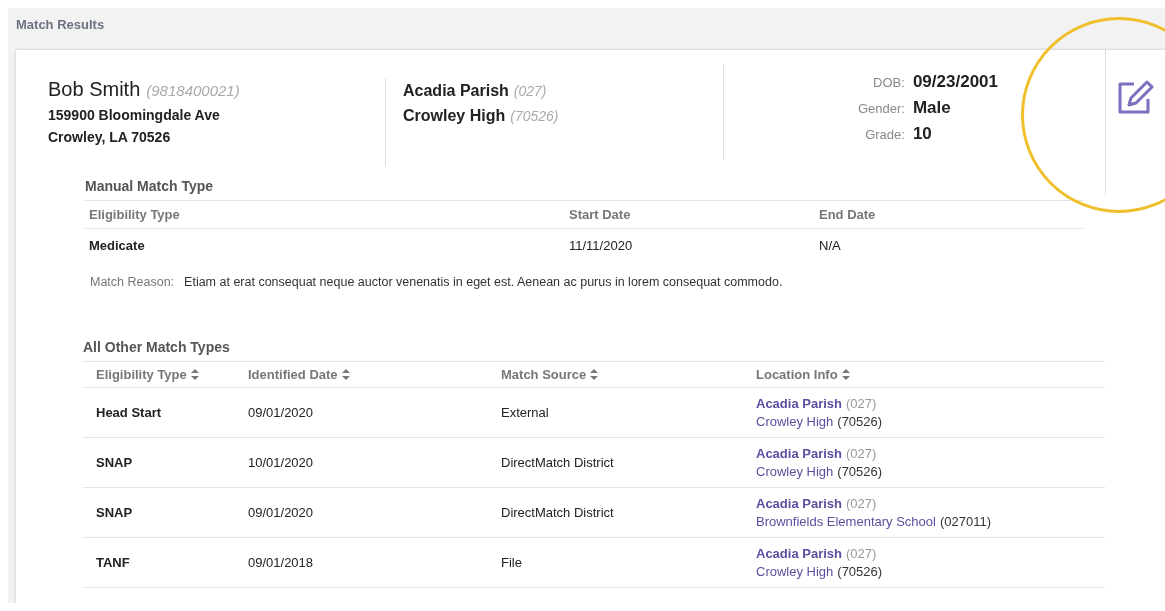  I want to click on table-cell-text: N/A, so click(830, 245).